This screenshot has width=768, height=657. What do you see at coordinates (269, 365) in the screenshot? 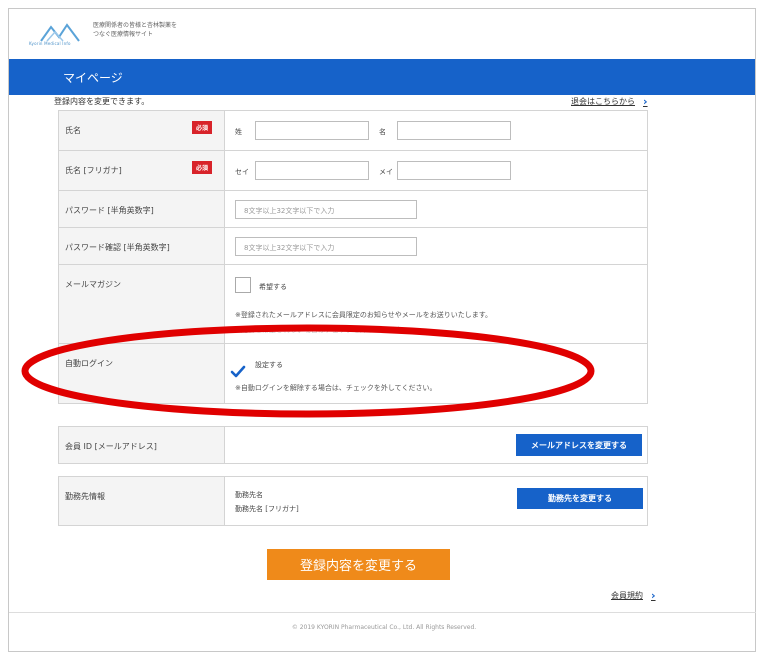
I see `auto-login-checkbox-label: 設定する` at bounding box center [269, 365].